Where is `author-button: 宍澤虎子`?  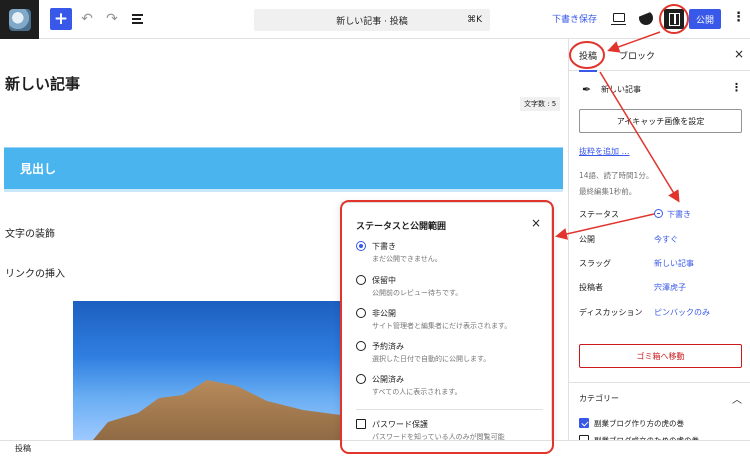
author-button: 宍澤虎子 is located at coordinates (670, 287).